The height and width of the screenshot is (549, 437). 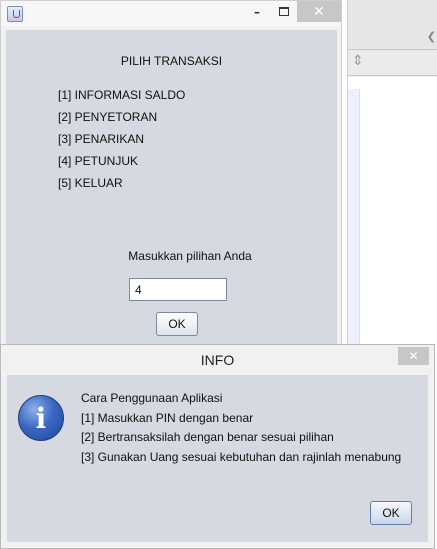 I want to click on scroll-left-arrow-icon: ❮, so click(x=431, y=36).